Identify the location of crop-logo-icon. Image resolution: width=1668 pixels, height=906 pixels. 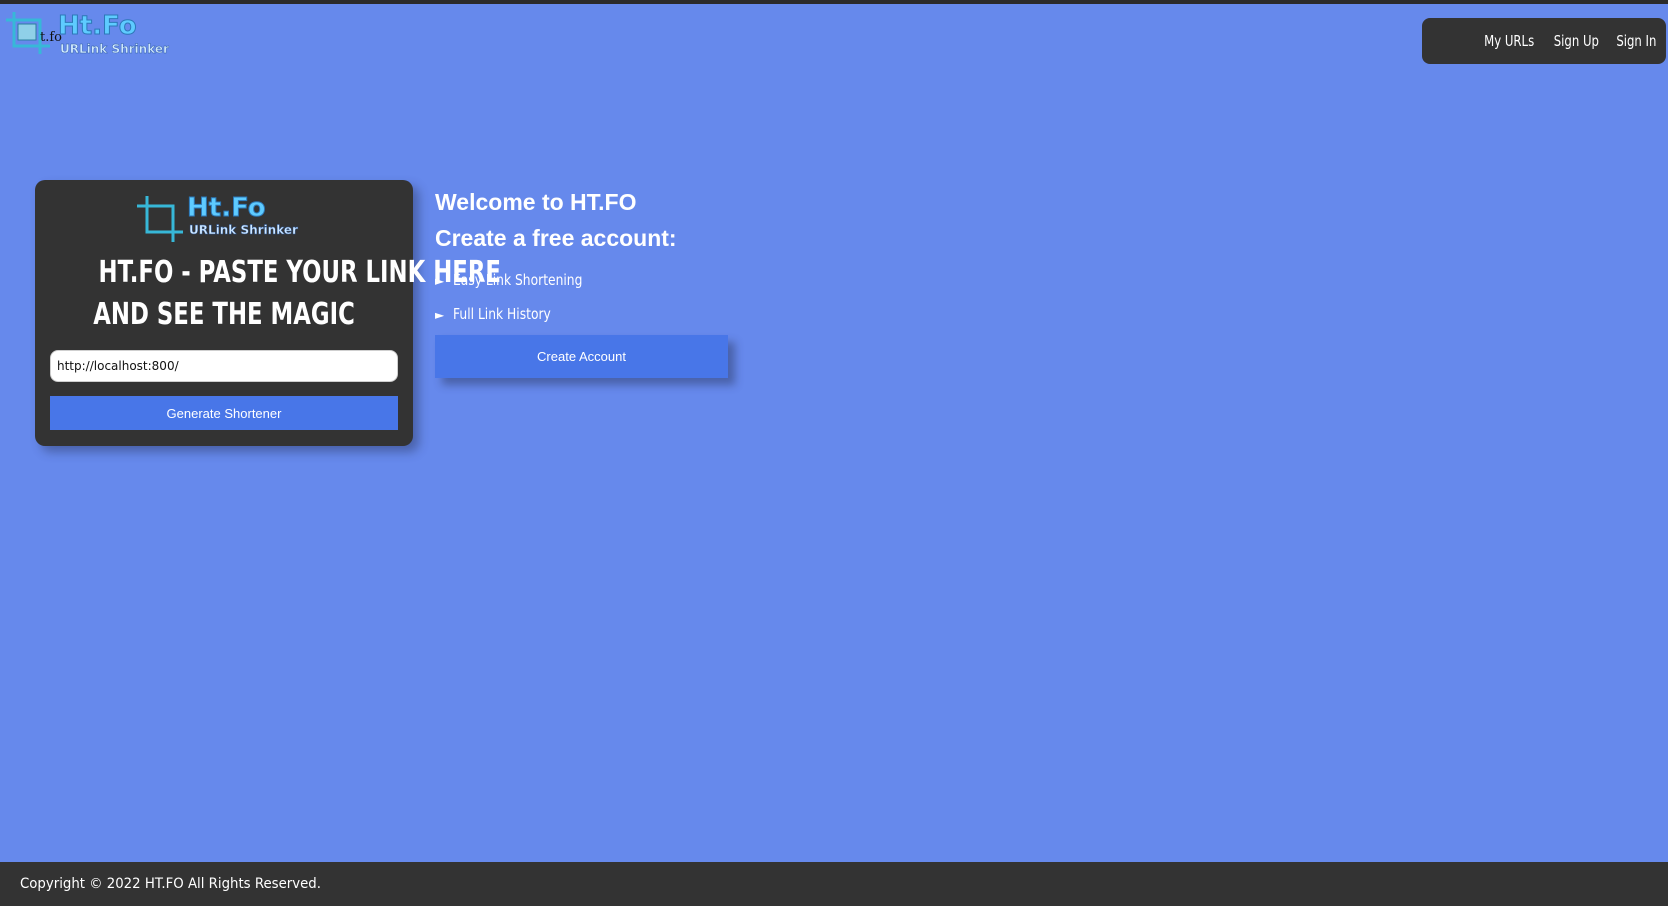
(160, 219).